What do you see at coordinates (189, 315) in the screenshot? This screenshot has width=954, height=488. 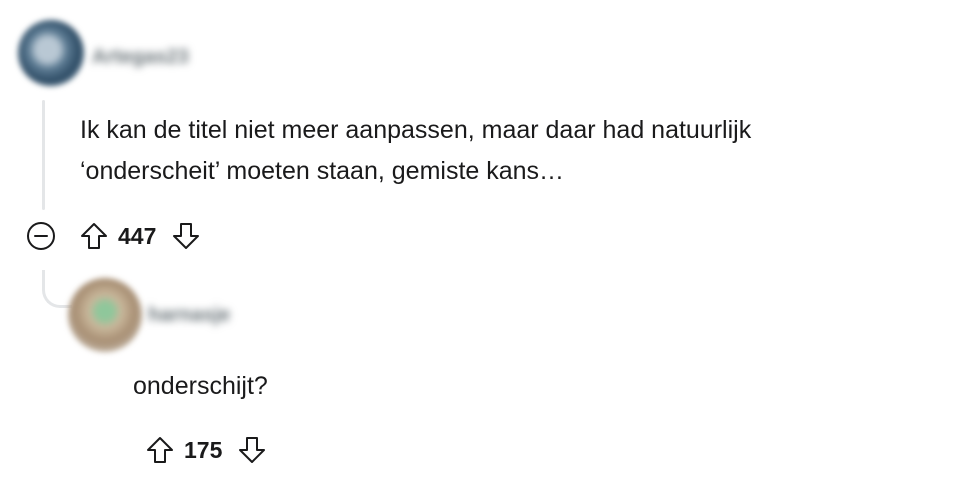 I see `comment-author: harnasje` at bounding box center [189, 315].